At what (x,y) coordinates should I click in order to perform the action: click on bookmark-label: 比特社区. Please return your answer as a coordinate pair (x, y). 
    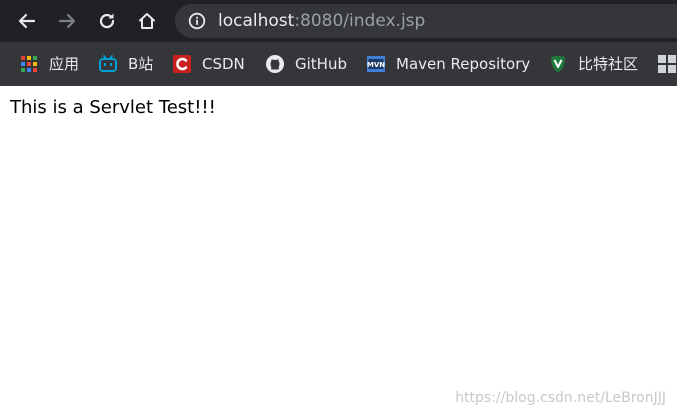
    Looking at the image, I should click on (608, 64).